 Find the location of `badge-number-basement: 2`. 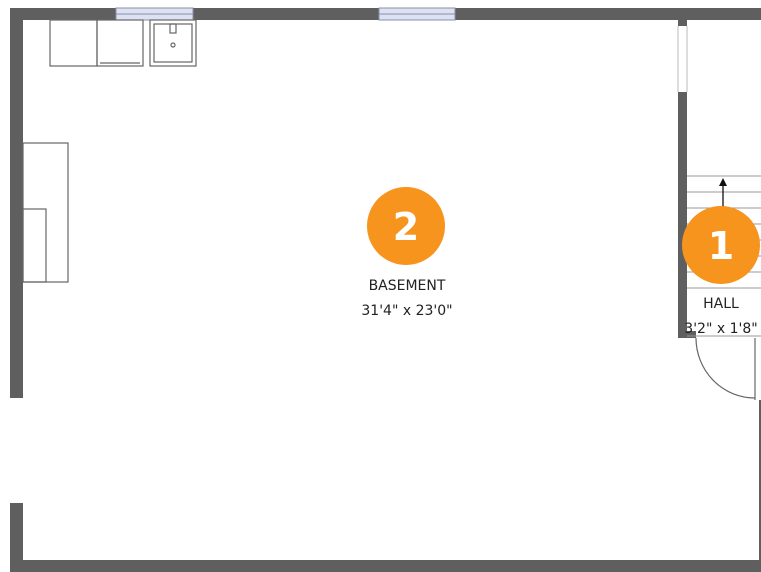

badge-number-basement: 2 is located at coordinates (406, 227).